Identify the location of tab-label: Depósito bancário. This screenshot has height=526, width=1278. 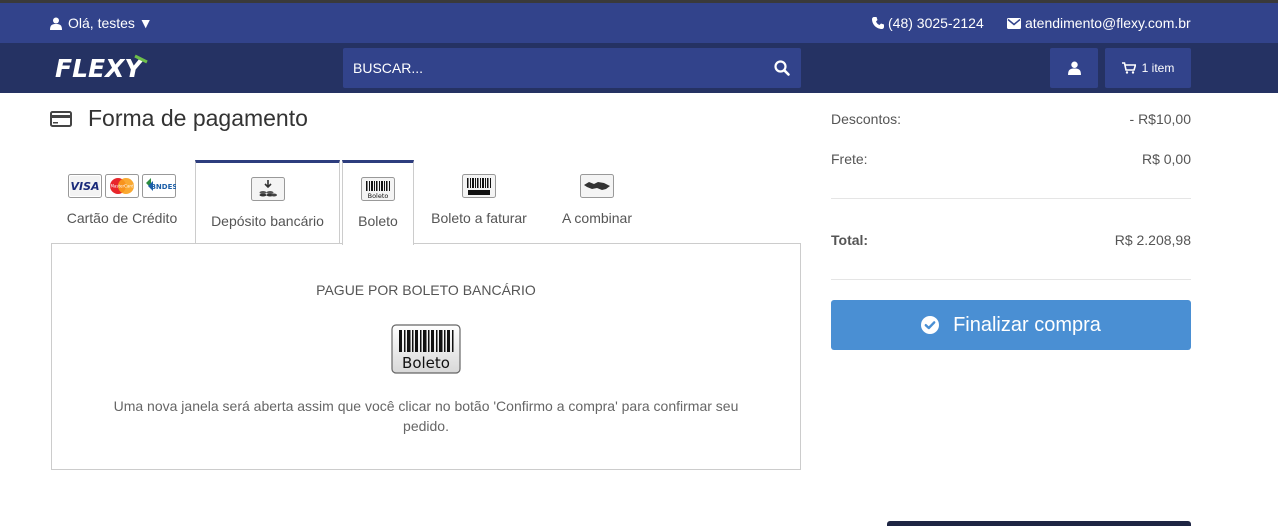
(267, 221).